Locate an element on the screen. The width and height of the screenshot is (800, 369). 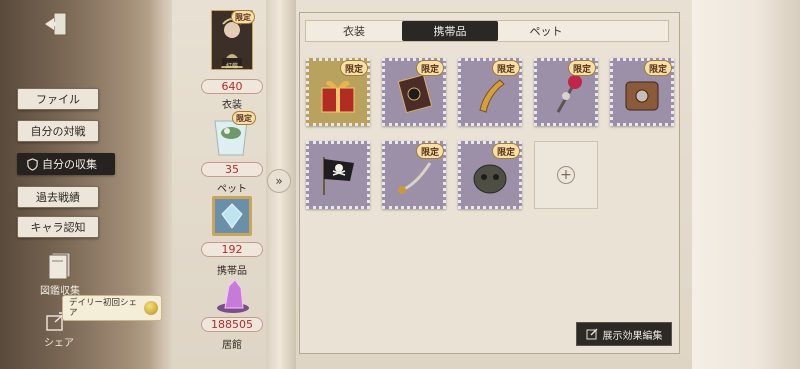
nav-my-battles-button: 自分の対戦 is located at coordinates (58, 131).